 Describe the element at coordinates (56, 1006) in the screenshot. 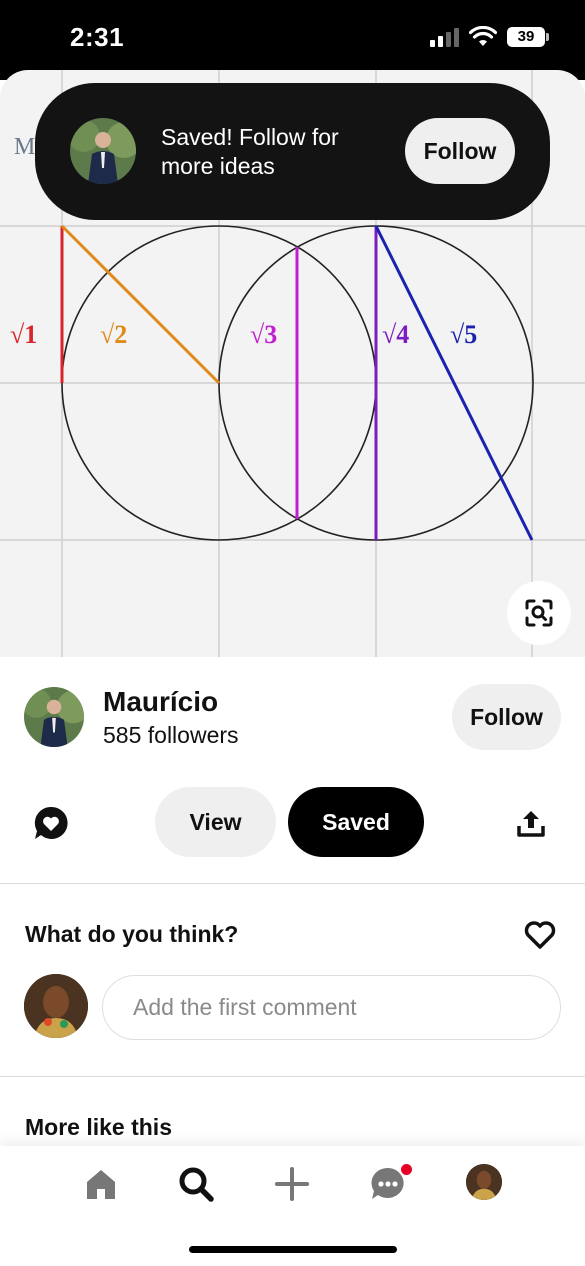

I see `my-avatar` at that location.